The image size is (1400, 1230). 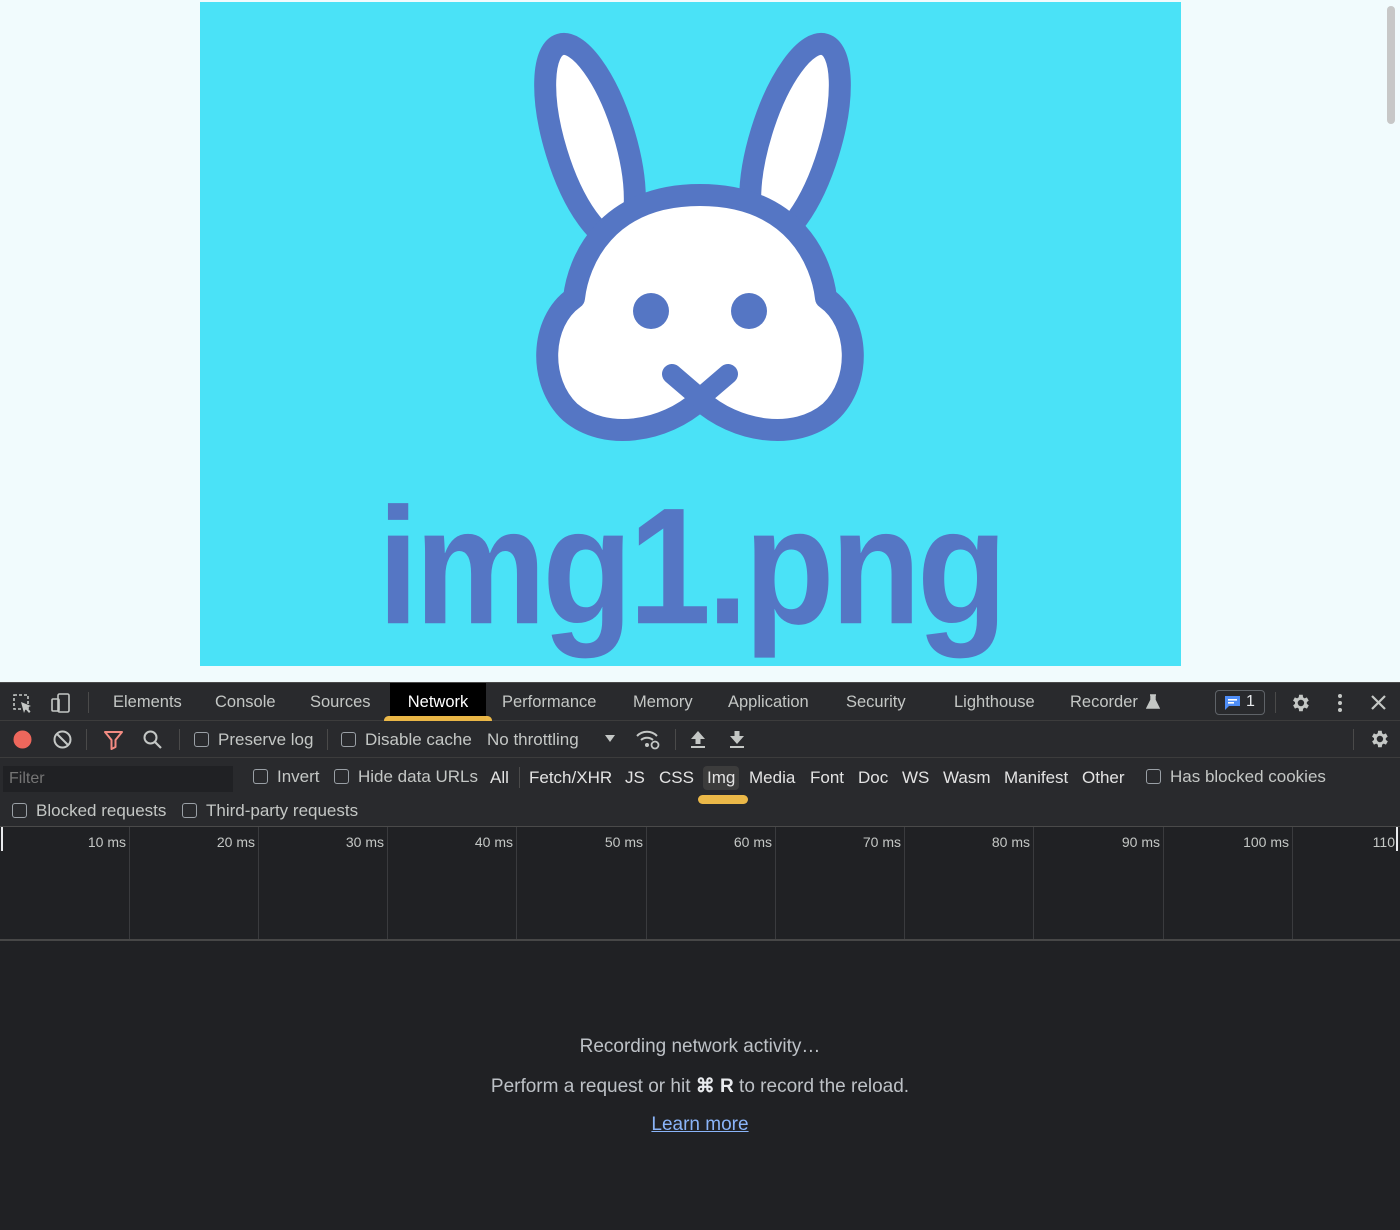 I want to click on type-filter-ws: WS, so click(x=915, y=778).